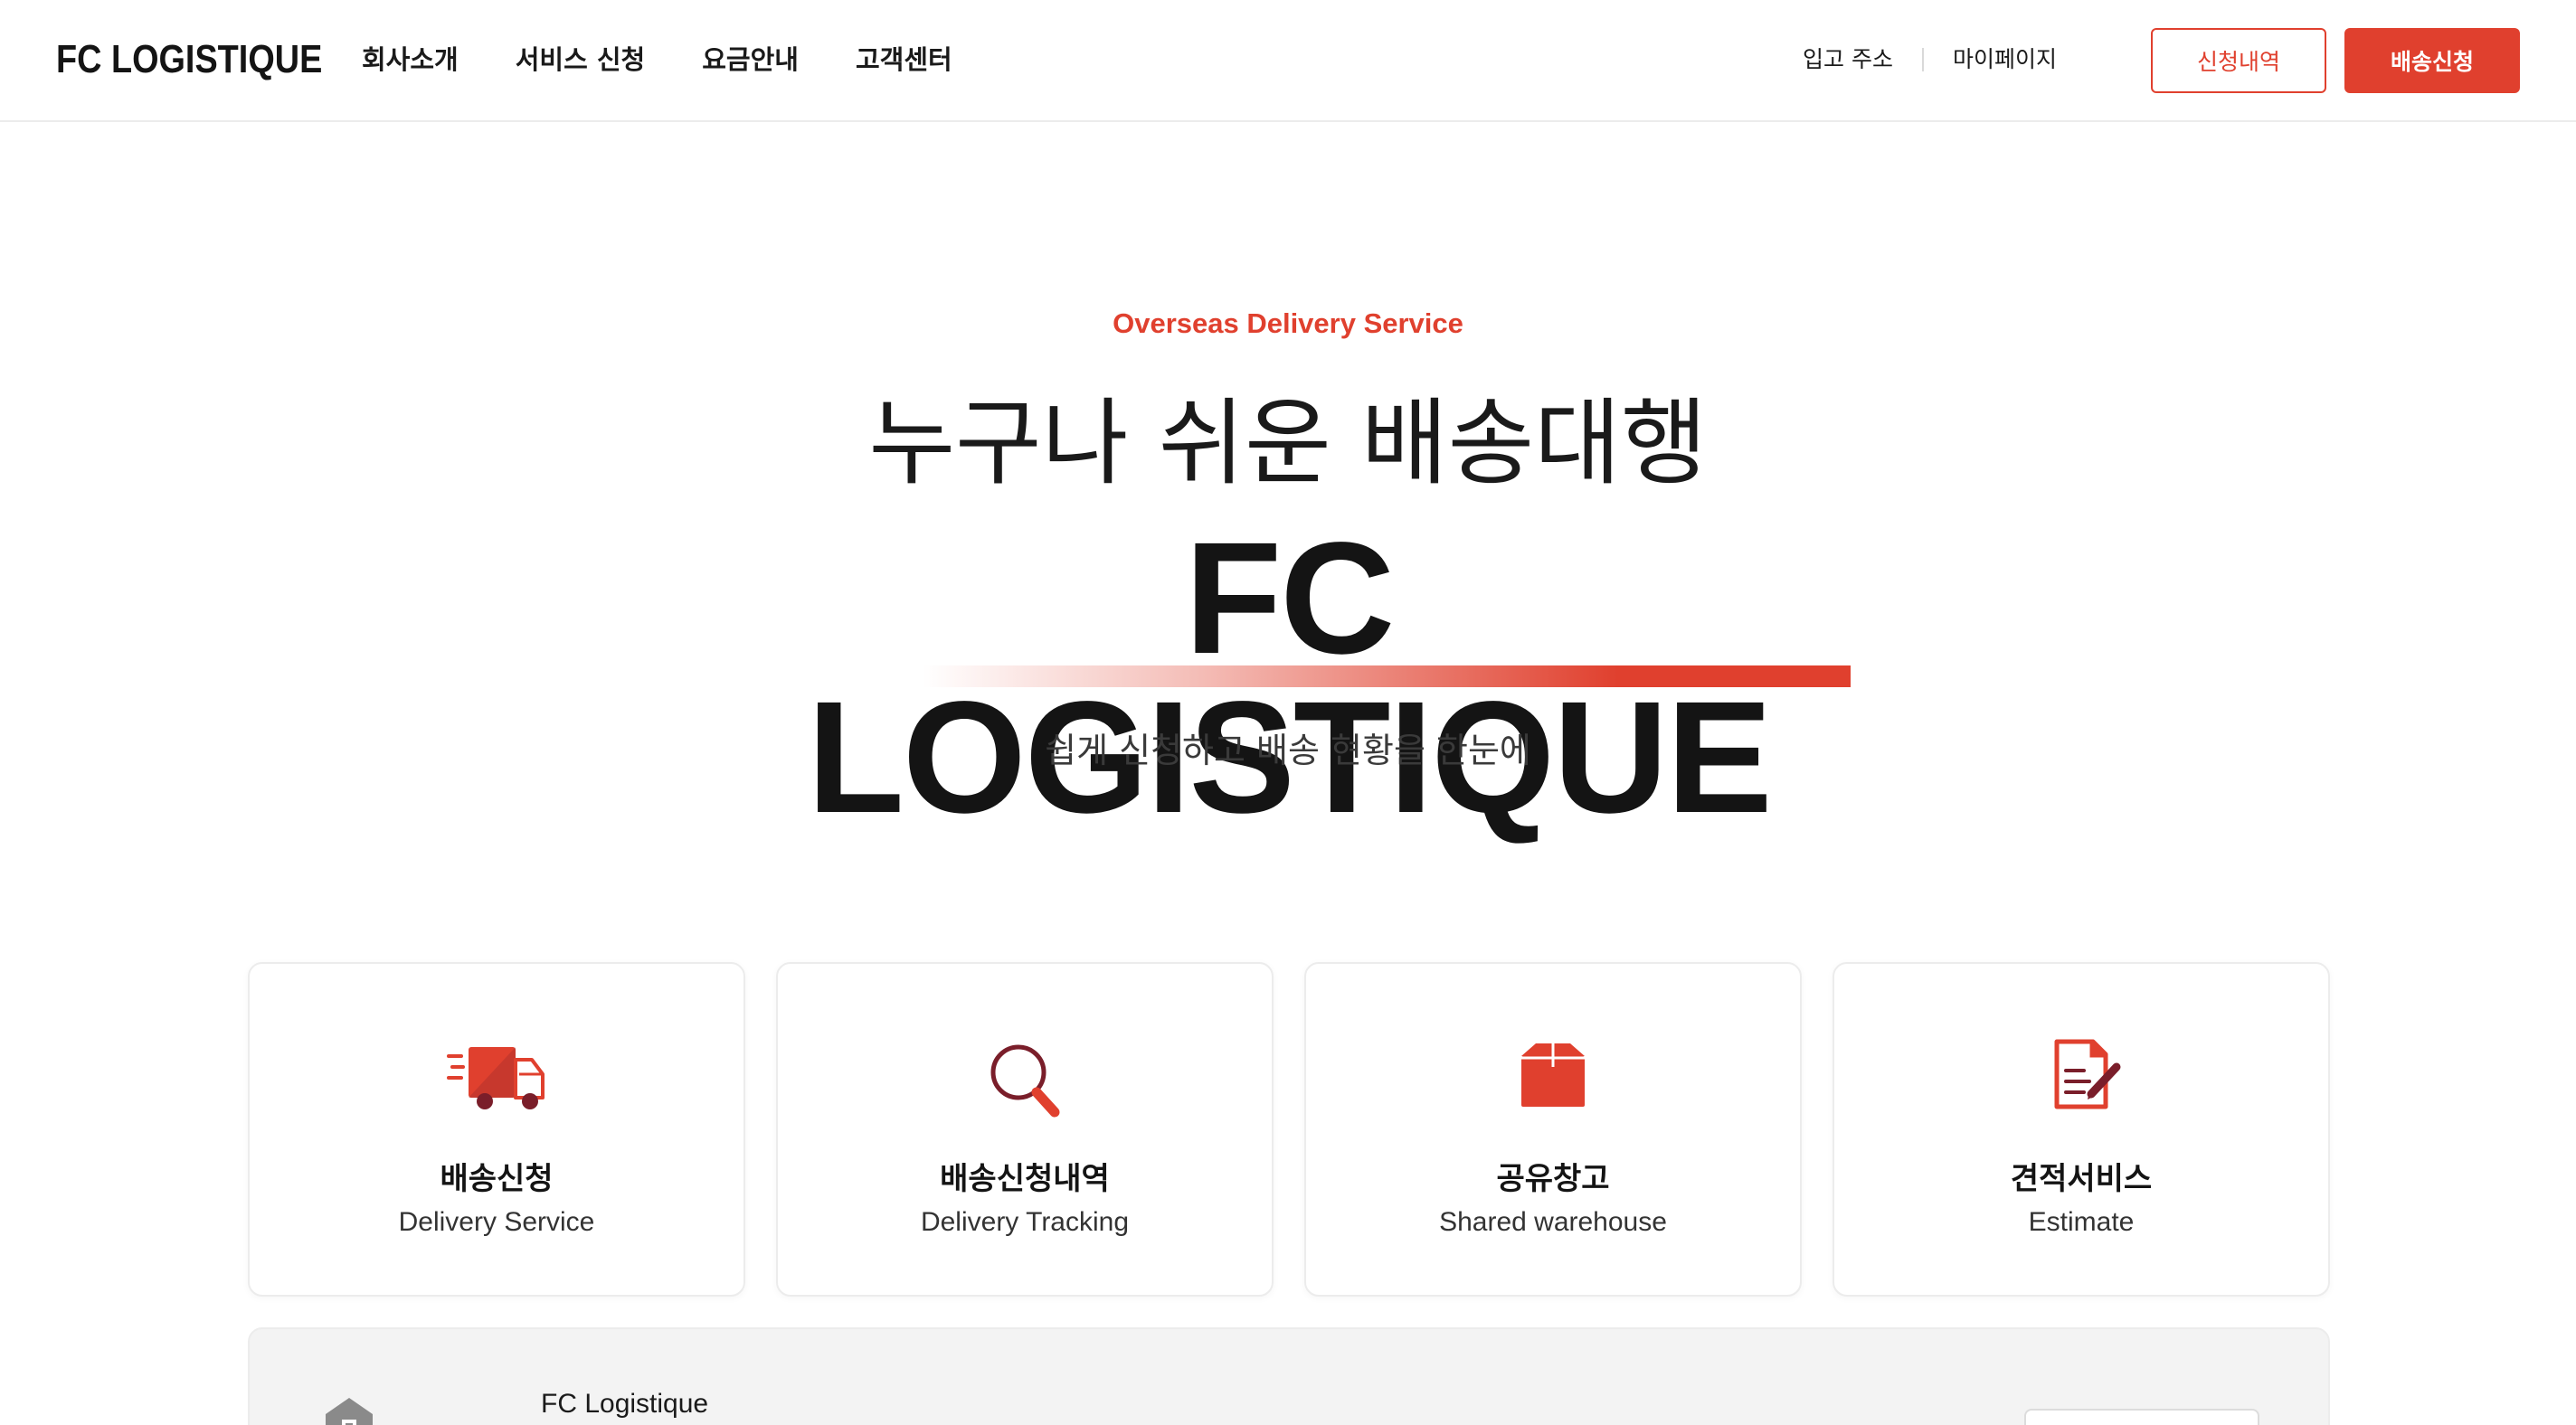 The width and height of the screenshot is (2576, 1425). Describe the element at coordinates (2432, 60) in the screenshot. I see `apply-delivery-button: 배송신청` at that location.